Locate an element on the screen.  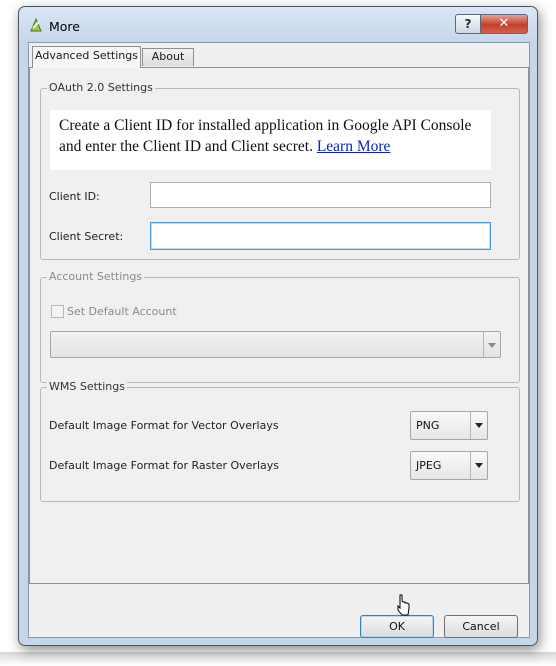
tab-about: About is located at coordinates (168, 57).